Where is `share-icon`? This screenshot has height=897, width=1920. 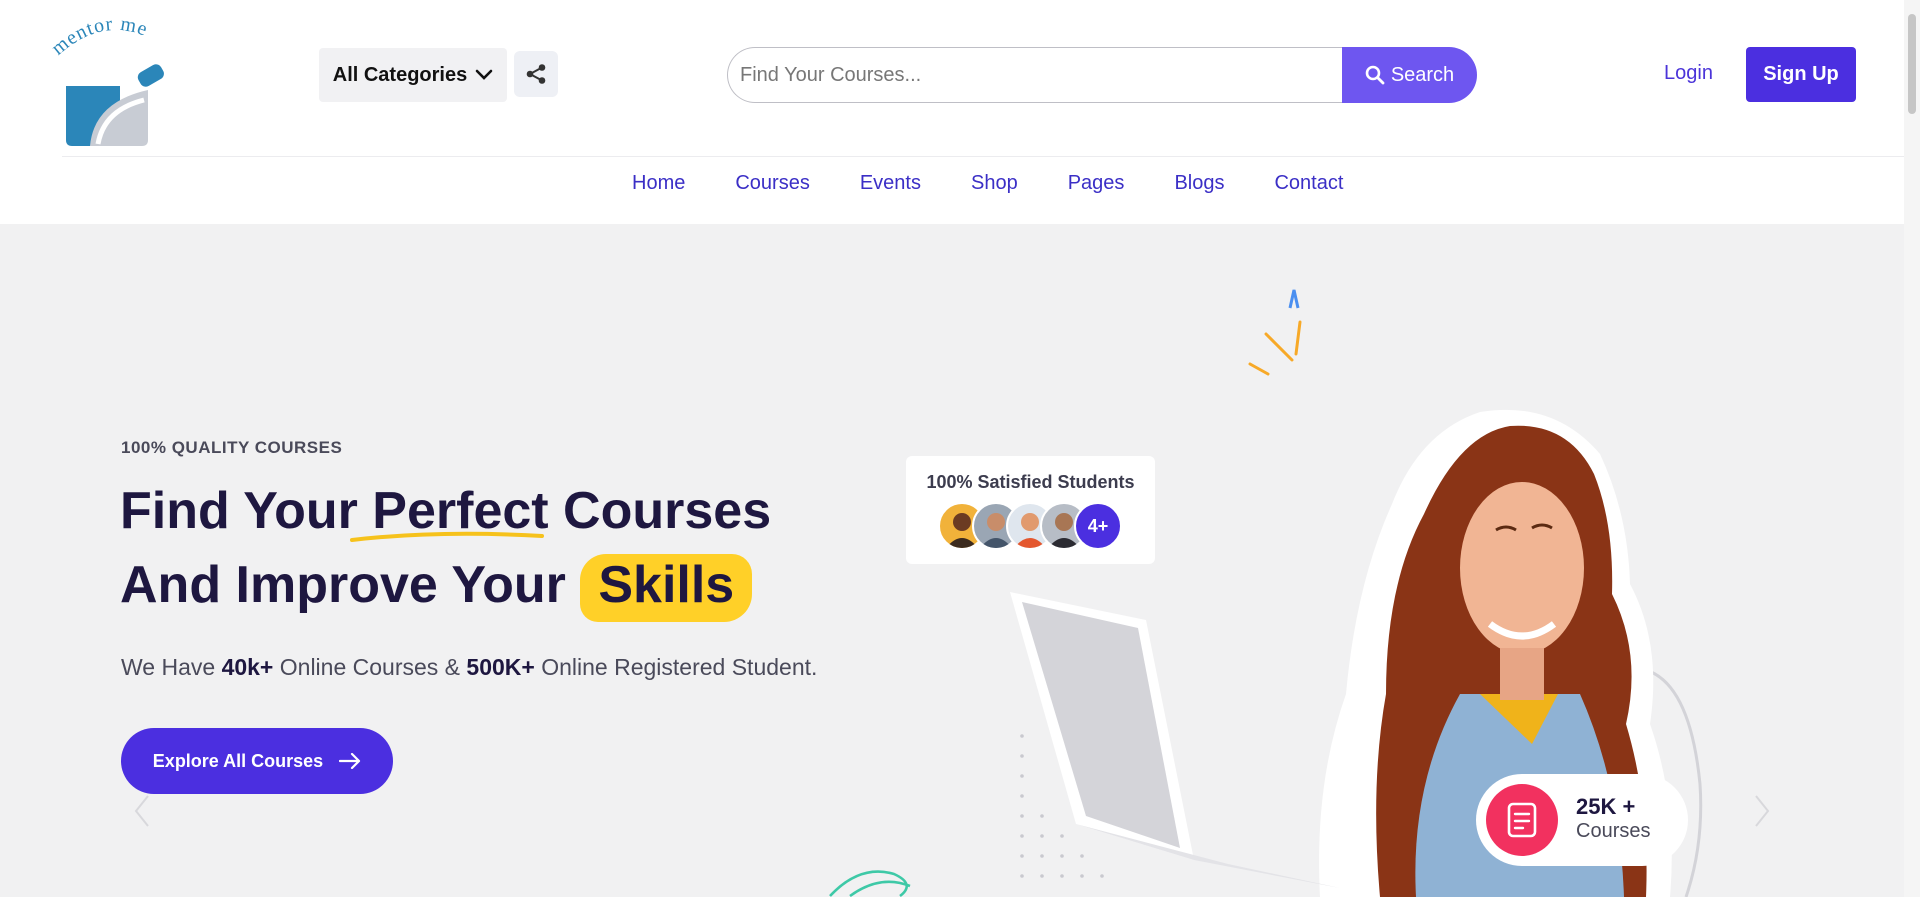 share-icon is located at coordinates (536, 74).